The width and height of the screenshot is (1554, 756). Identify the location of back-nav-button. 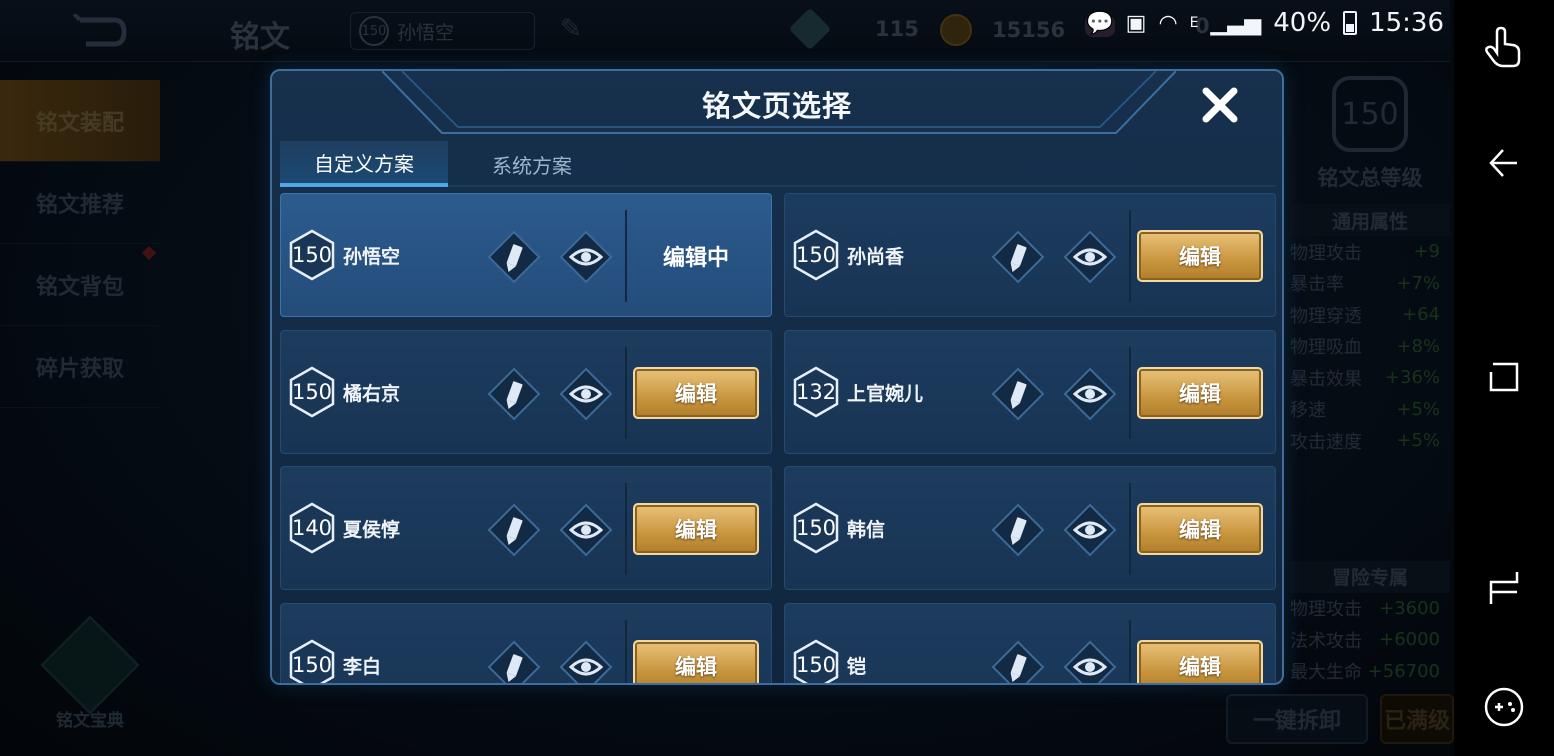
(1504, 163).